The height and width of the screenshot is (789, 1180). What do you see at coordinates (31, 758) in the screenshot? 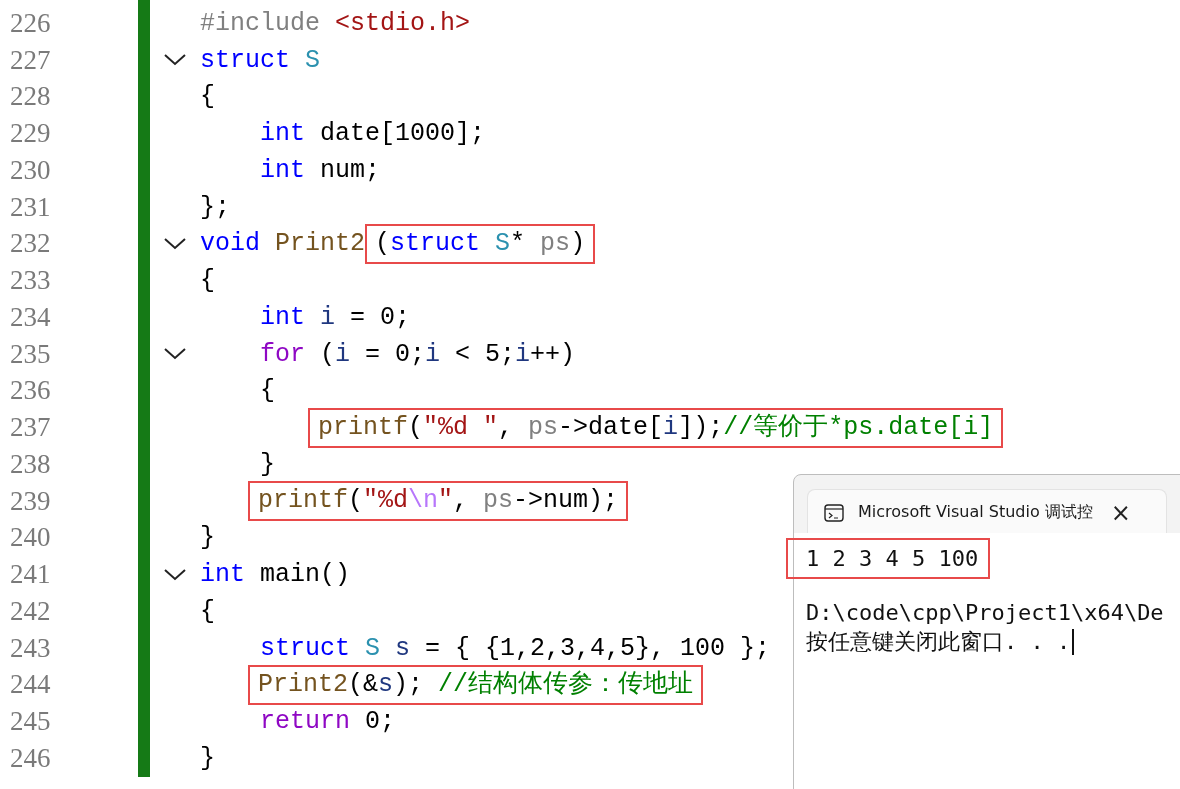
I see `line-number: 246` at bounding box center [31, 758].